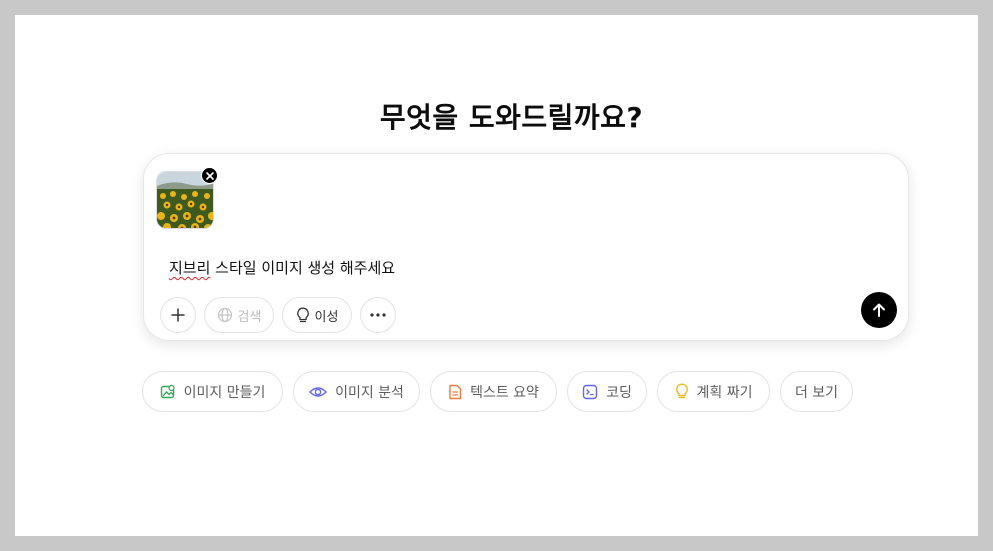 The height and width of the screenshot is (551, 993). I want to click on suggestion-analyze-image: 이미지 분석, so click(356, 391).